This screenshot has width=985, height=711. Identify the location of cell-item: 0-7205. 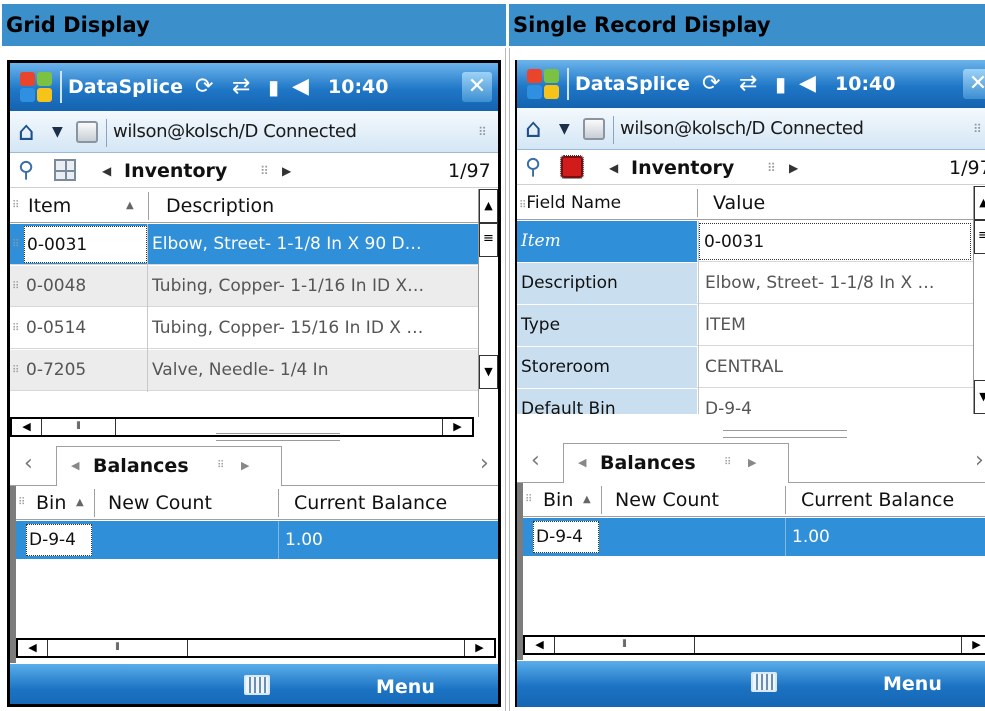
(86, 370).